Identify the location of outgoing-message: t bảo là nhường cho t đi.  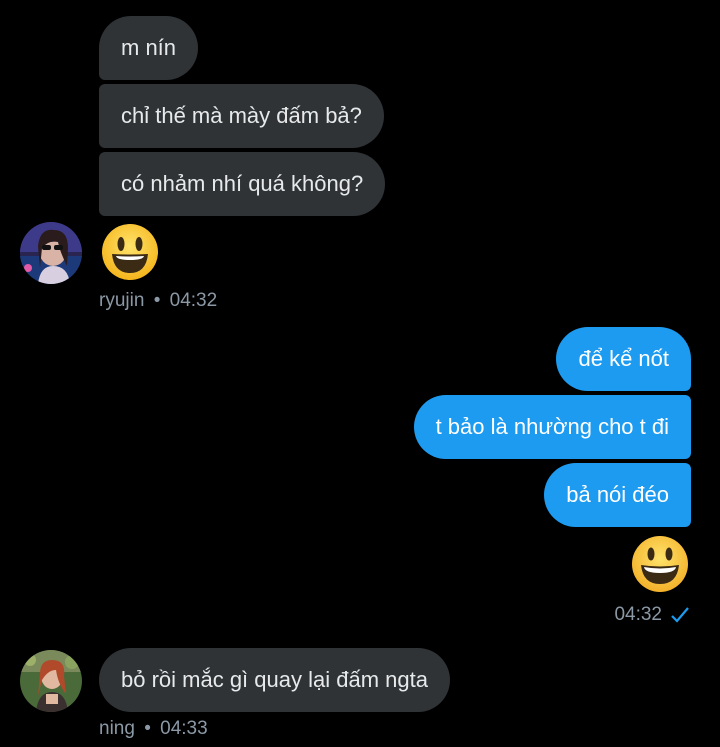
(552, 427).